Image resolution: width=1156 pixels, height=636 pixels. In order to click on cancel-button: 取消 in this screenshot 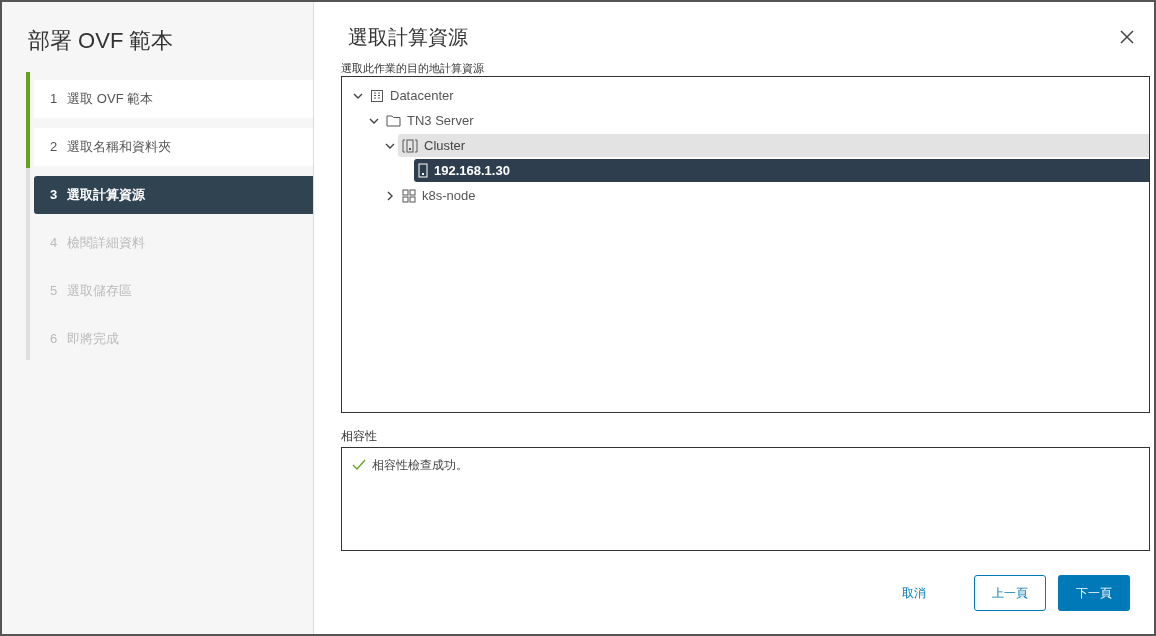, I will do `click(914, 593)`.